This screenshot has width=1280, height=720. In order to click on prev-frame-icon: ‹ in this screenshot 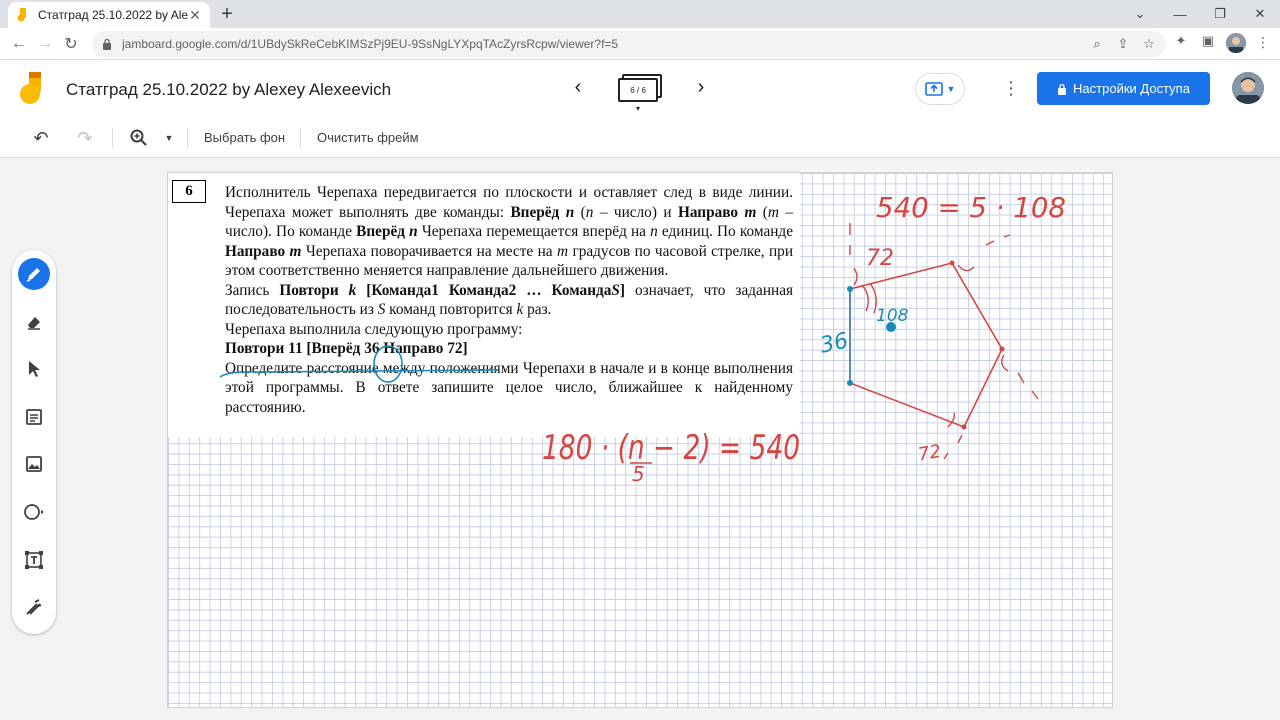, I will do `click(578, 87)`.